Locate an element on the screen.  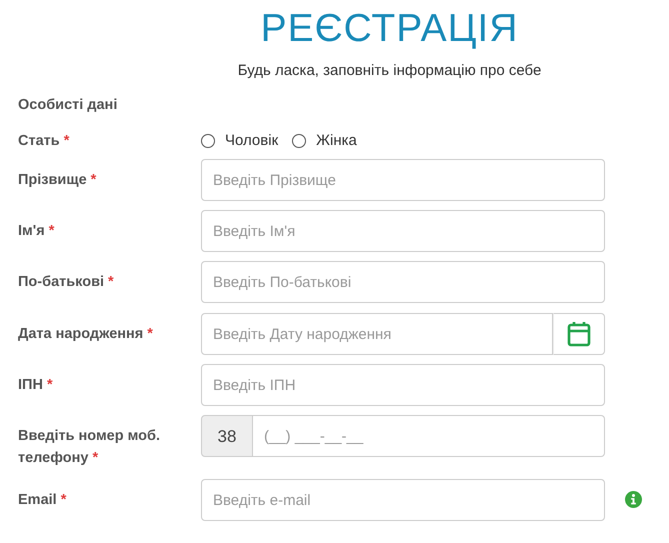
field-label: По-батькові * is located at coordinates (66, 282).